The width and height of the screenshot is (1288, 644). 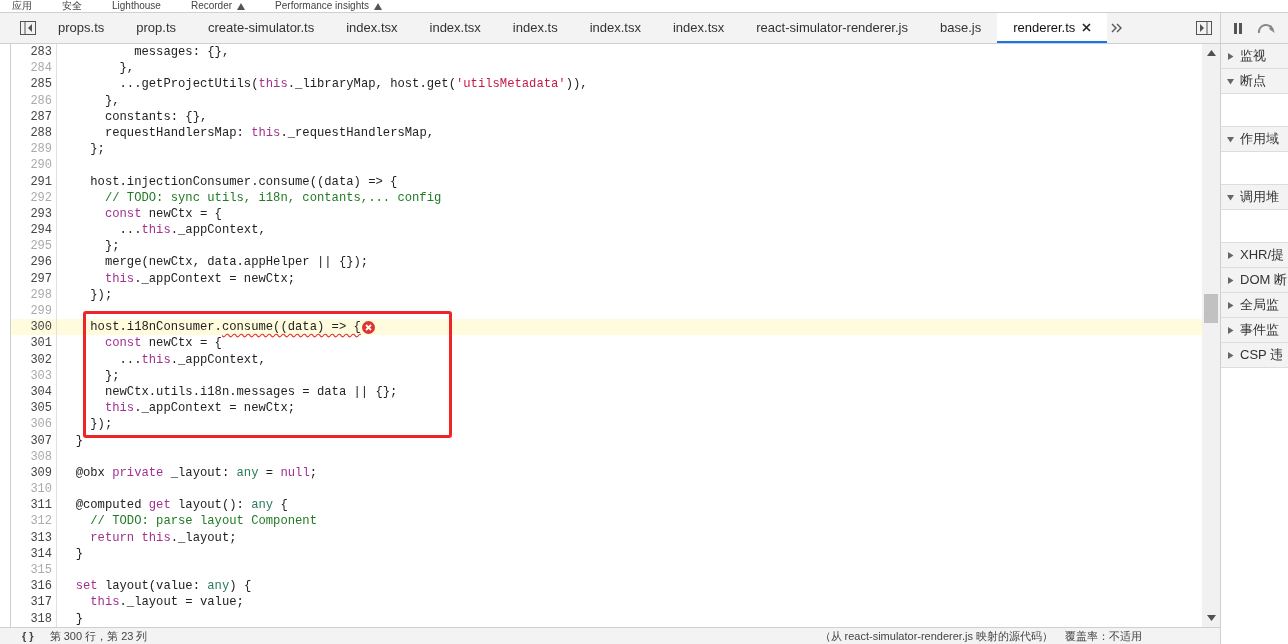 I want to click on format-button: { }, so click(x=28, y=636).